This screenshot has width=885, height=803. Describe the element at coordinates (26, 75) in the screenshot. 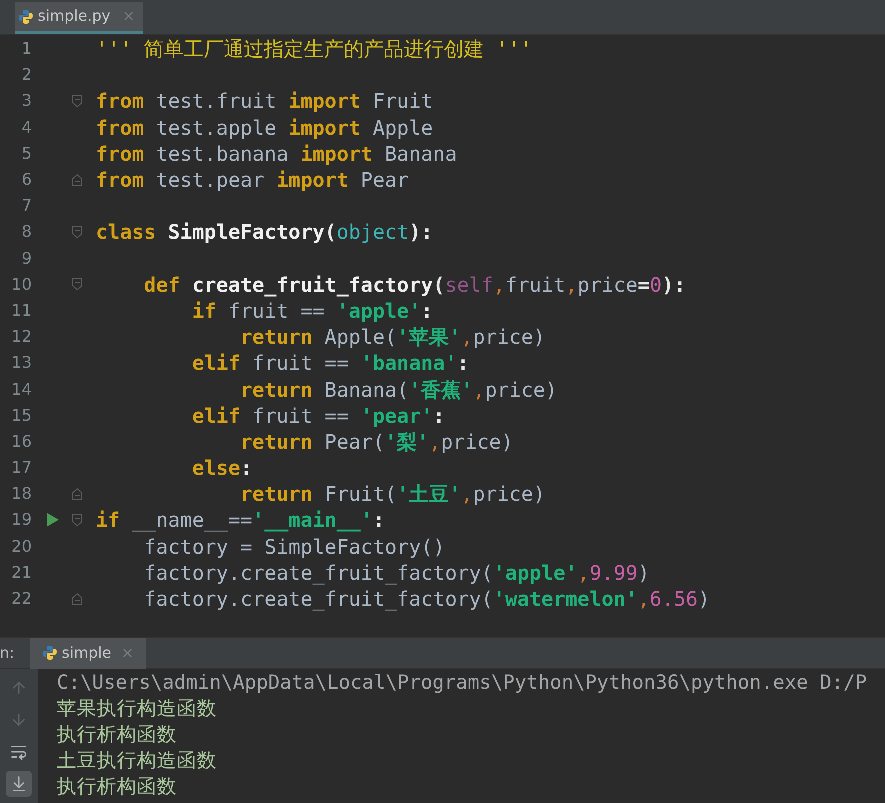

I see `line-number: 2` at that location.